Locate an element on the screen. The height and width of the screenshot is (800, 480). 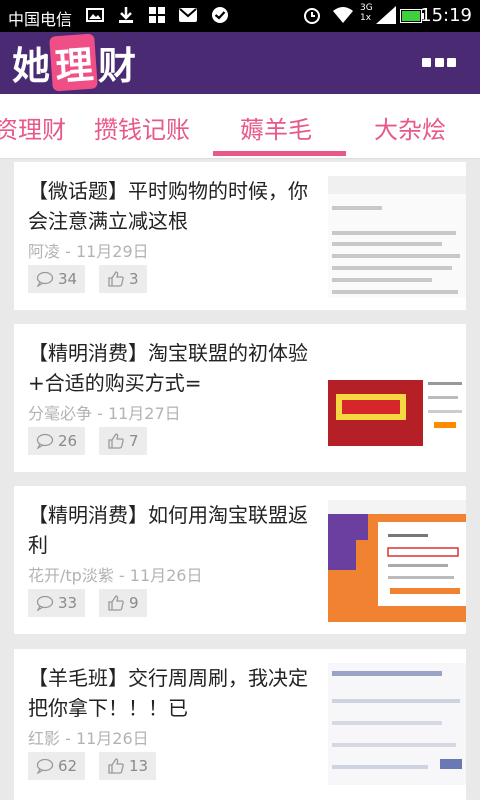
like-count: 9 is located at coordinates (123, 603).